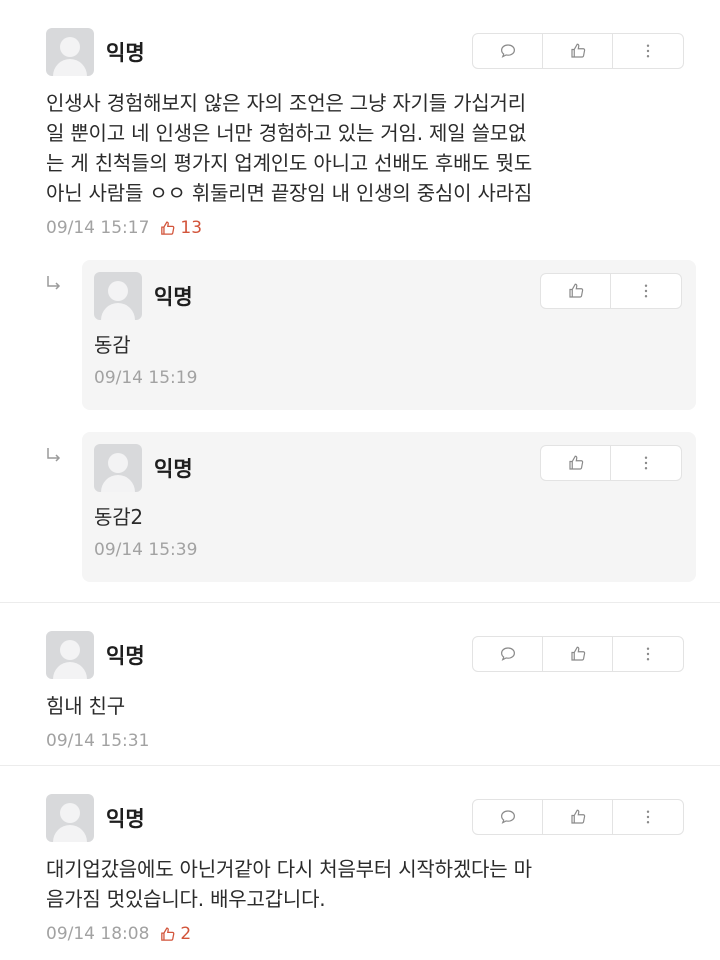 This screenshot has height=960, width=720. I want to click on comment-text: 힘내 친구, so click(85, 706).